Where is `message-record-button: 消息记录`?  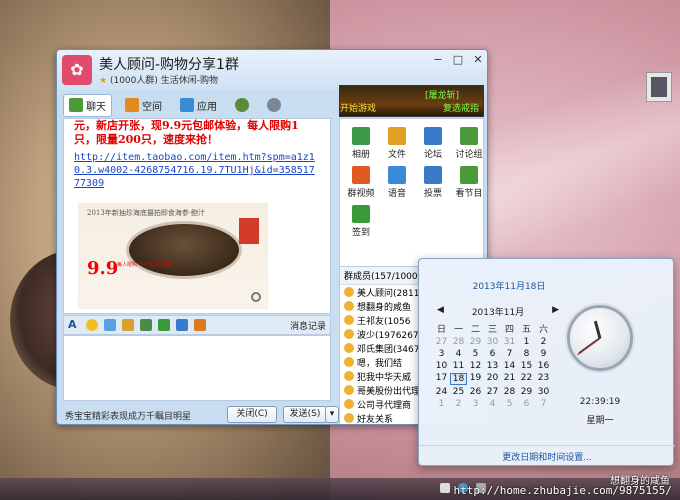 message-record-button: 消息记录 is located at coordinates (308, 325).